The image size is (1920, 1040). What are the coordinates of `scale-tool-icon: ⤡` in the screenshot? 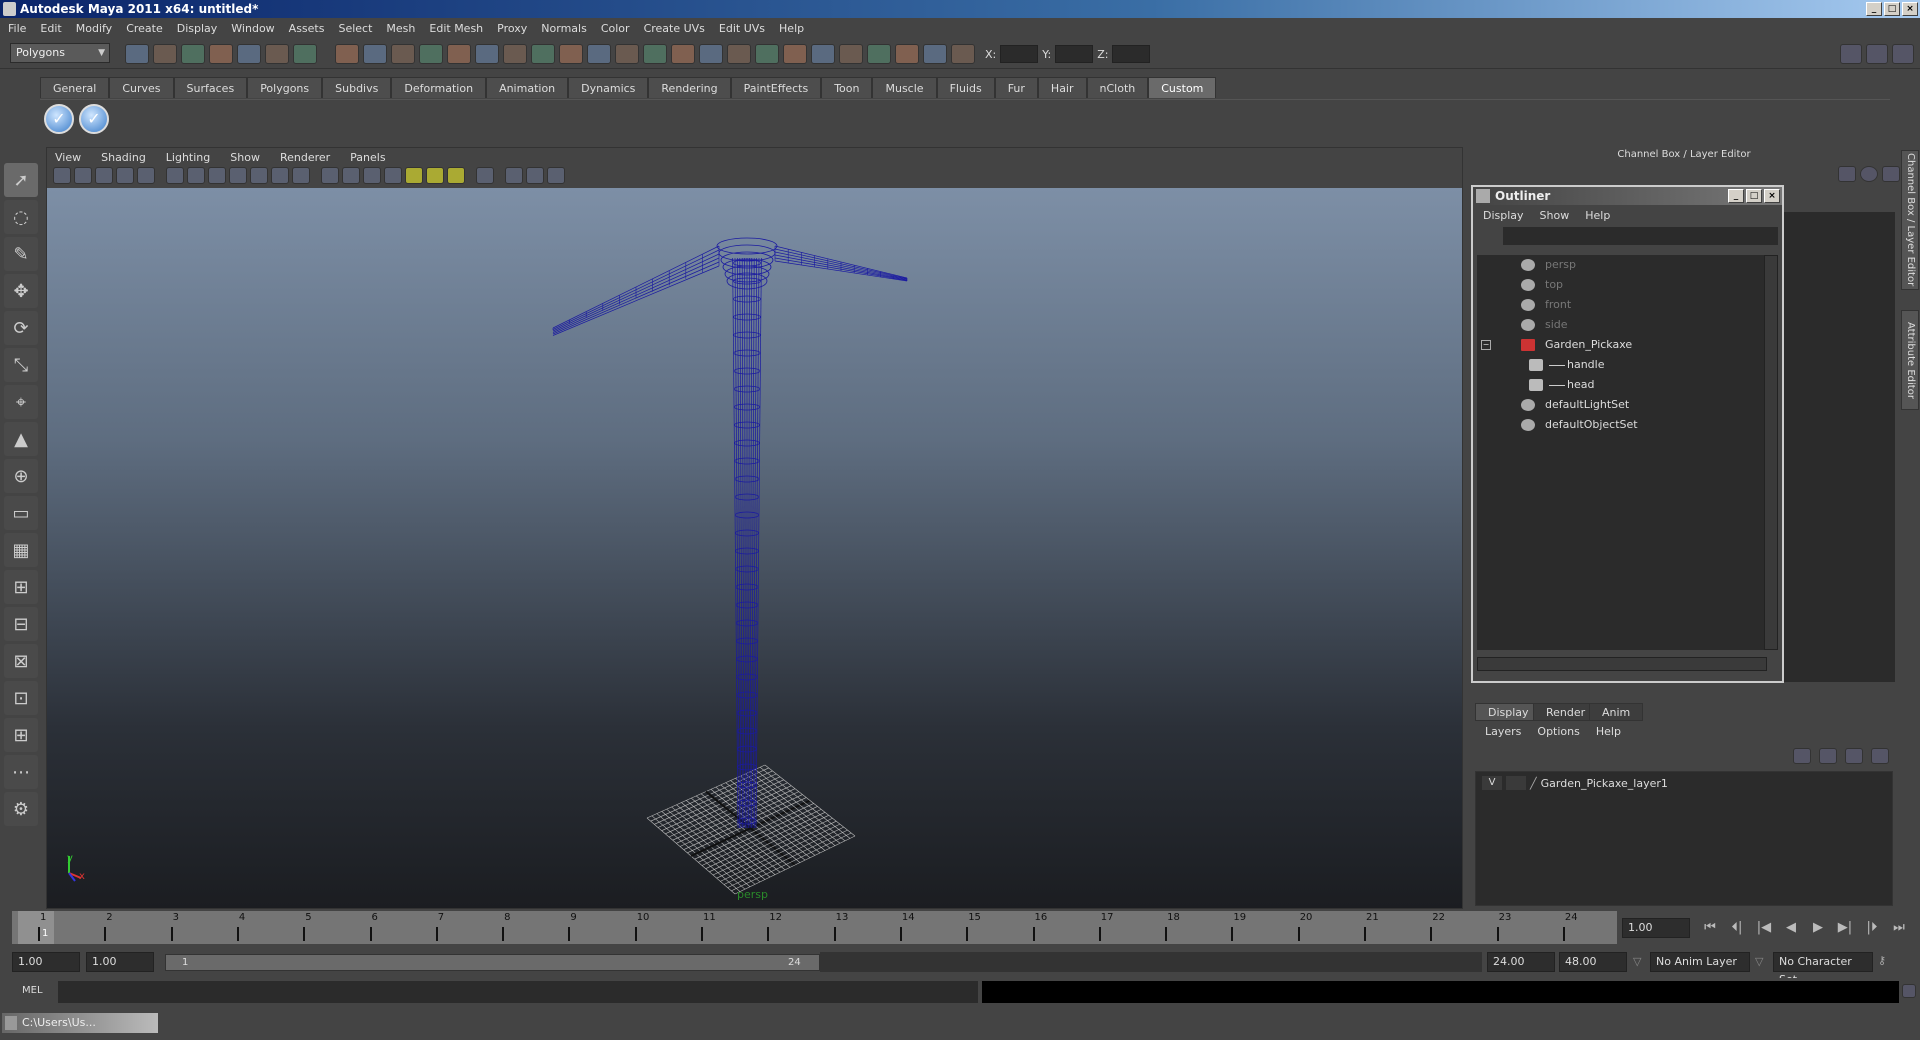 It's located at (21, 365).